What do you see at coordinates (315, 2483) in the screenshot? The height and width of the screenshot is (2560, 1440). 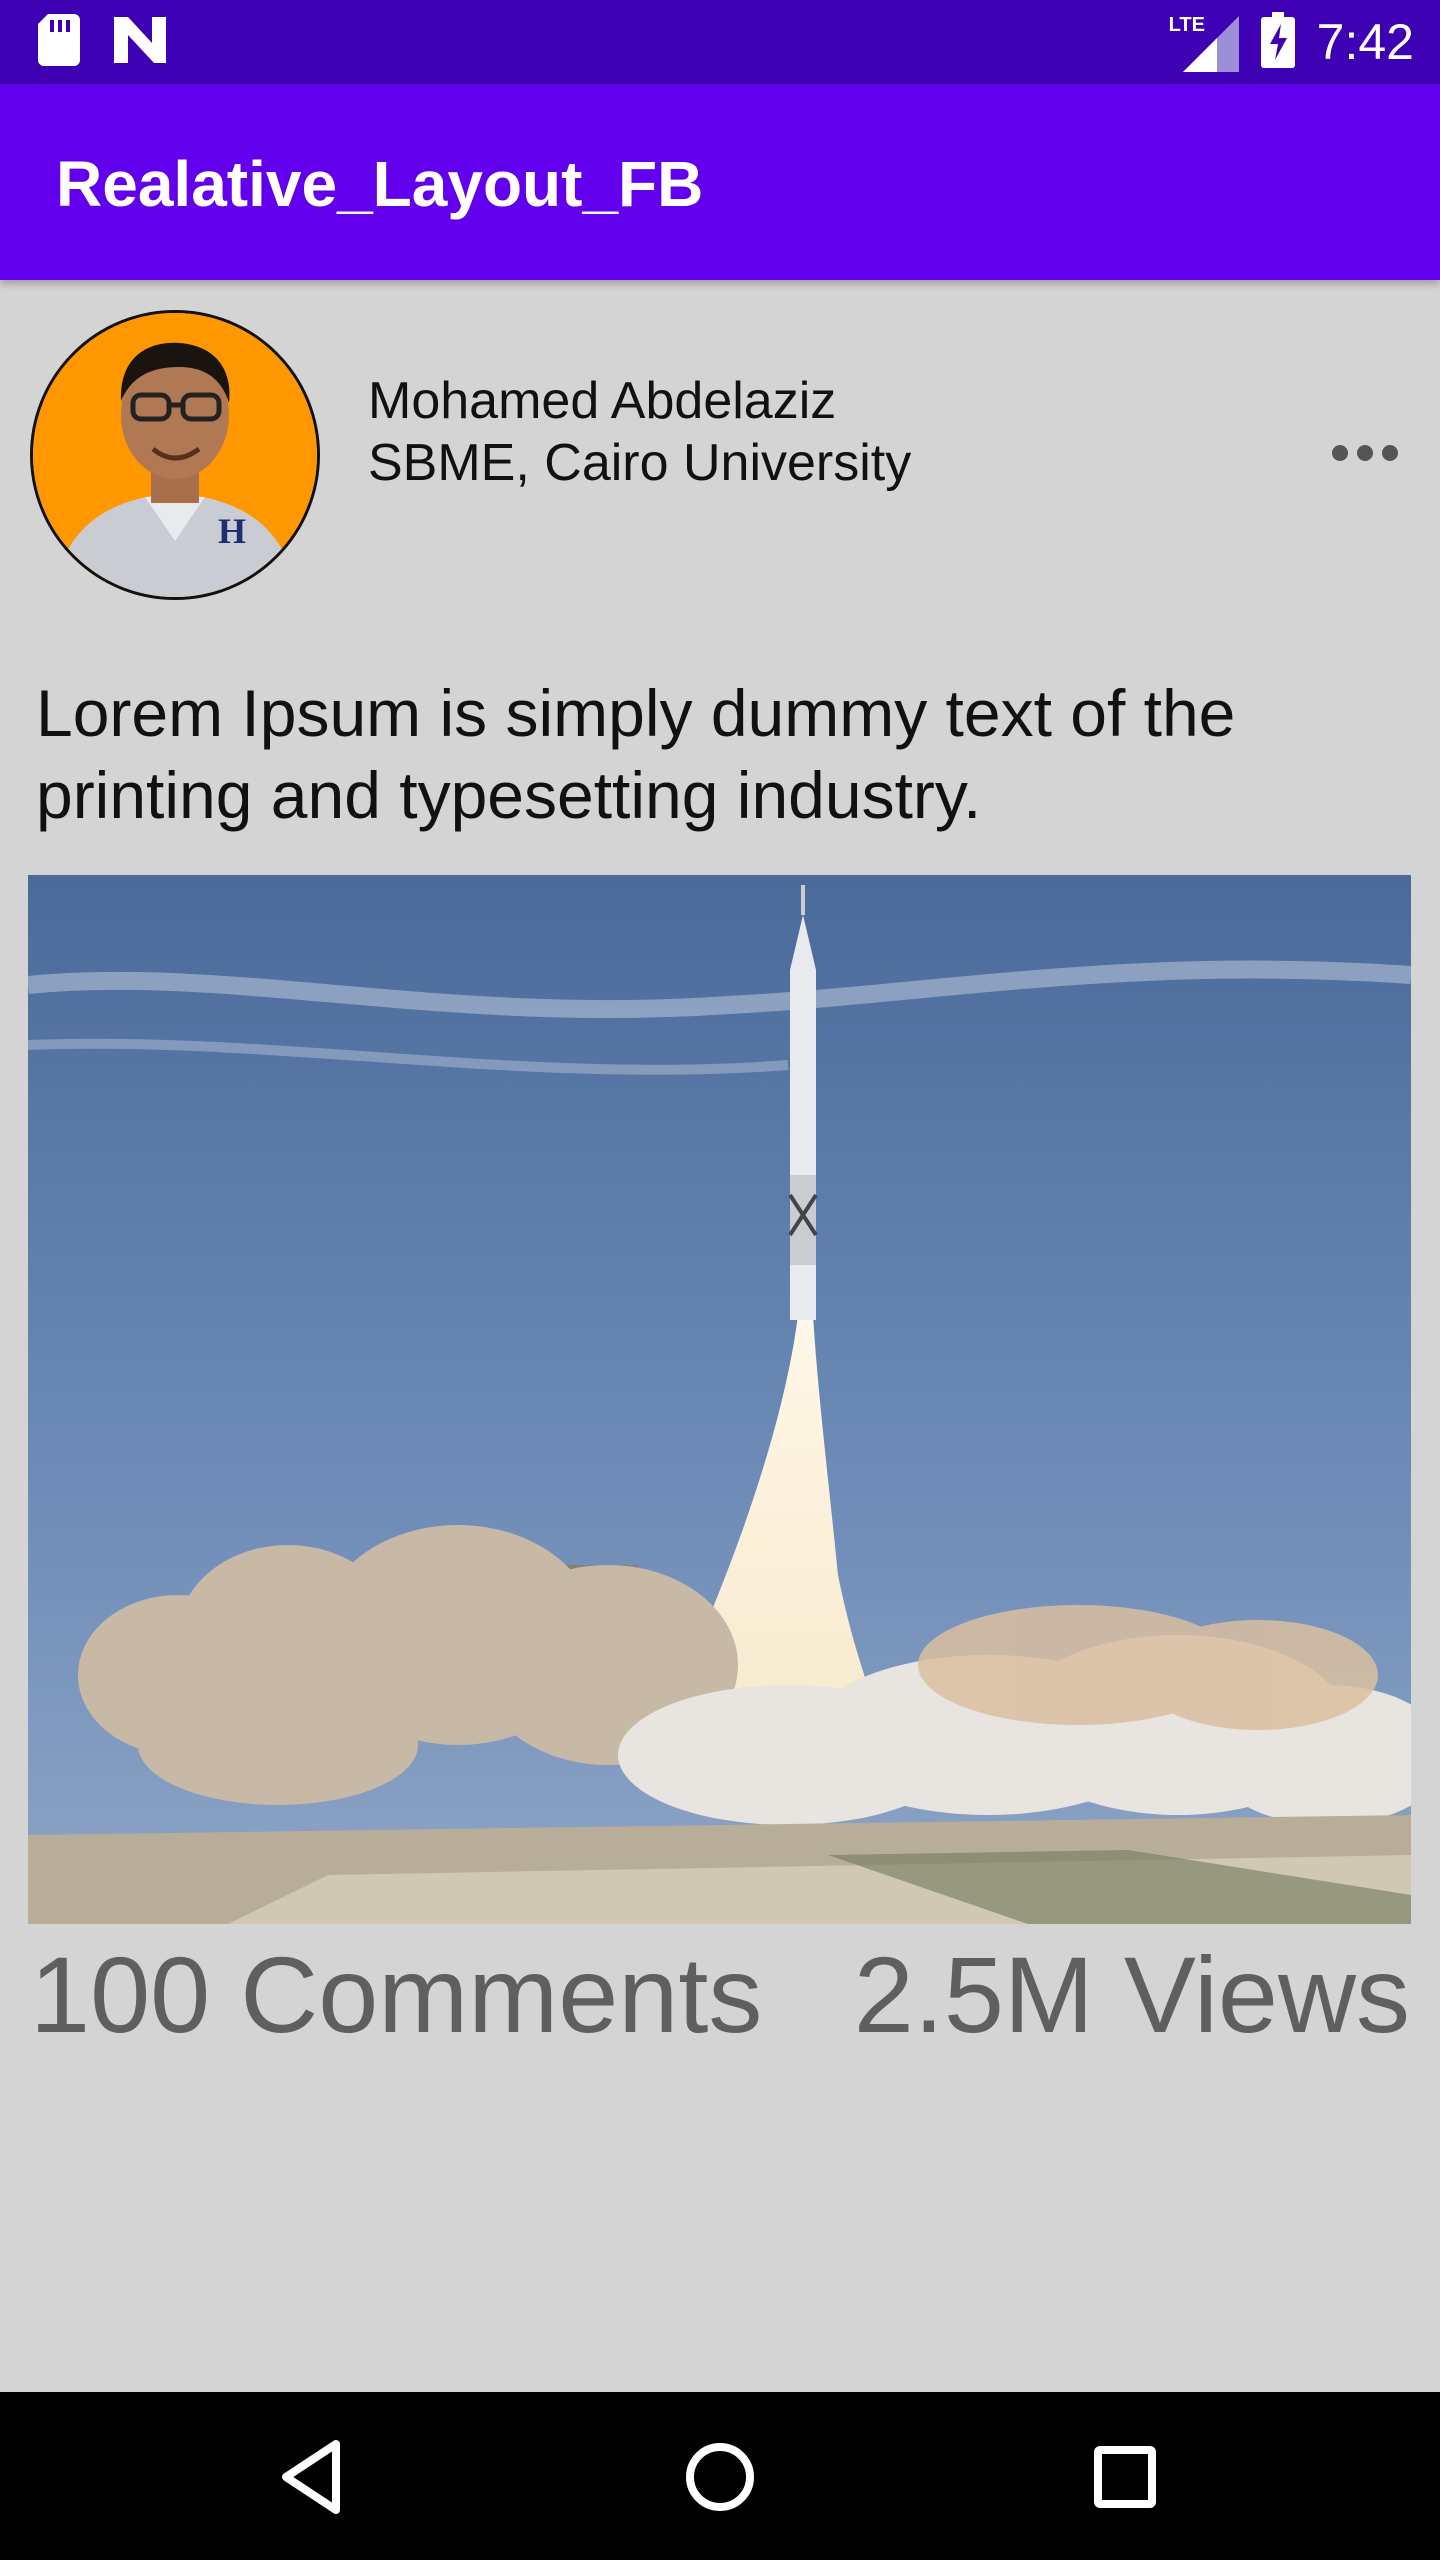 I see `back-icon` at bounding box center [315, 2483].